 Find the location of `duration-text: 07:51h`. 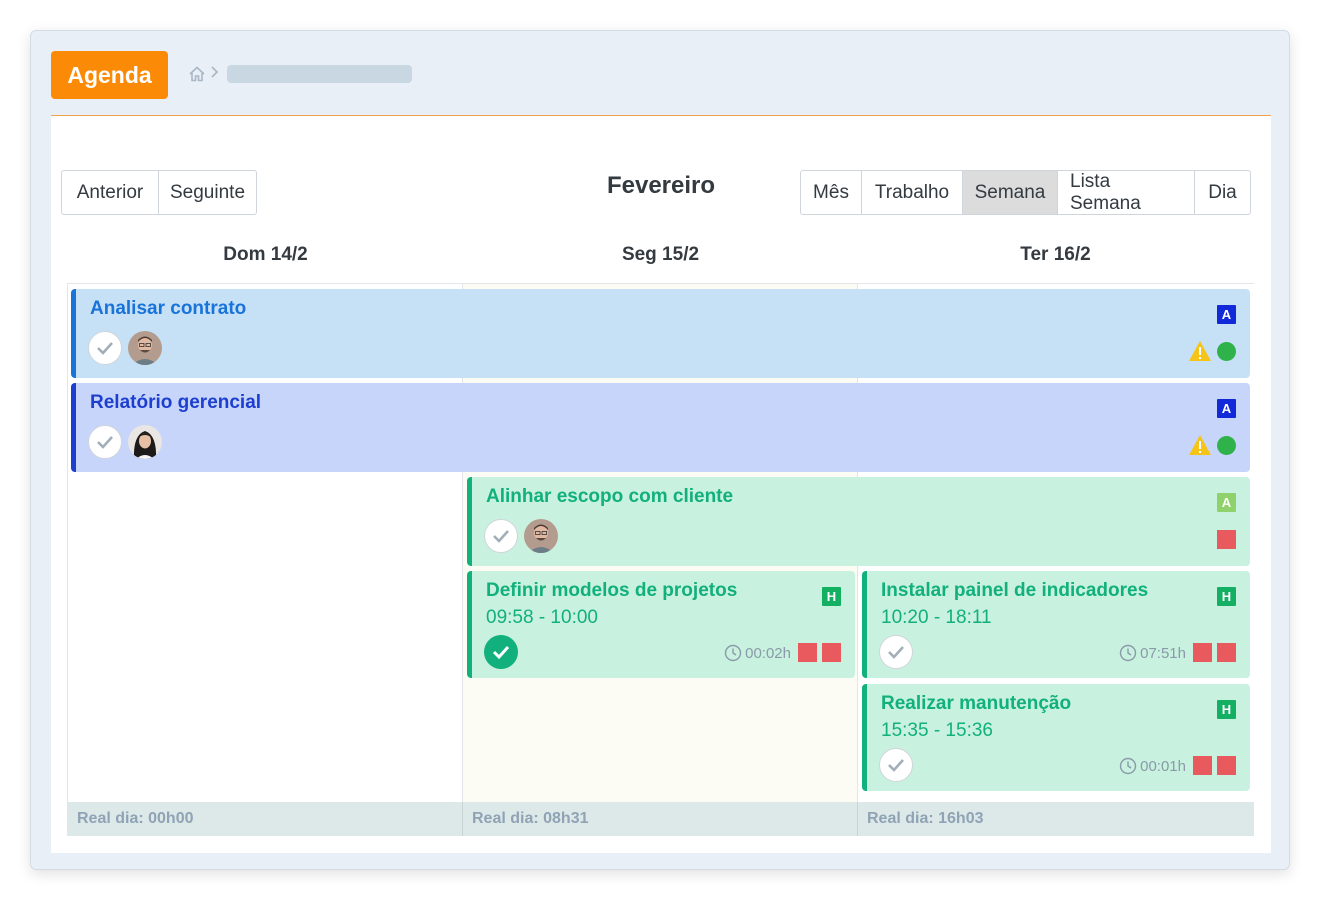

duration-text: 07:51h is located at coordinates (1163, 653).